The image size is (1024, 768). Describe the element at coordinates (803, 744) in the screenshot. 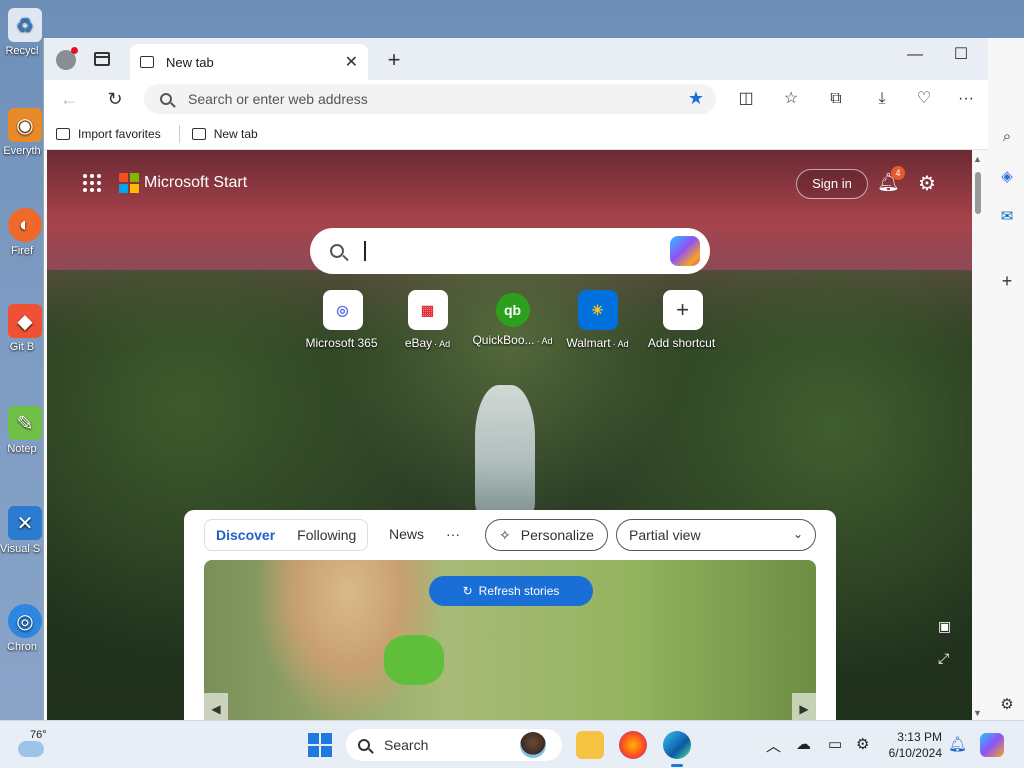

I see `onedrive-offline-icon: ☁` at that location.